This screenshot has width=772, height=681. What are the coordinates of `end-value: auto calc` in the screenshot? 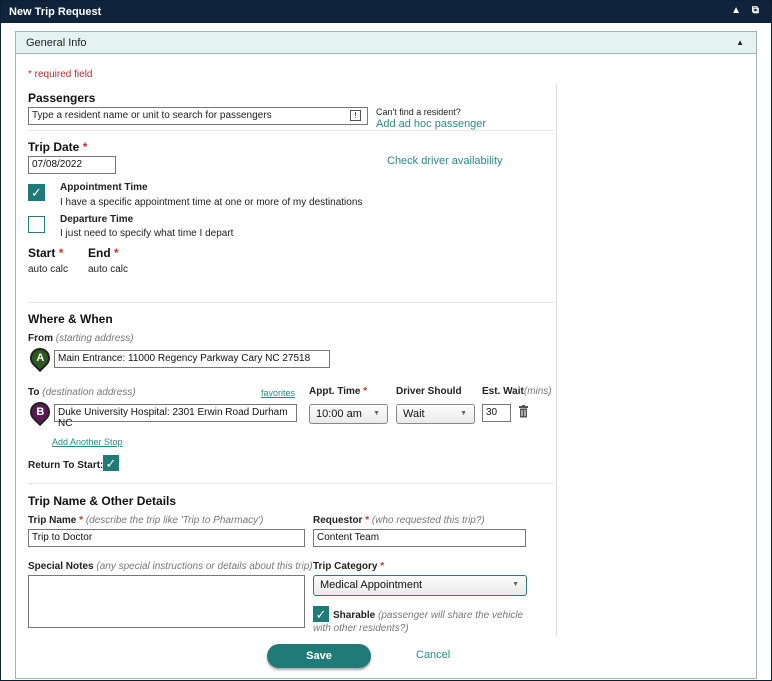 It's located at (108, 269).